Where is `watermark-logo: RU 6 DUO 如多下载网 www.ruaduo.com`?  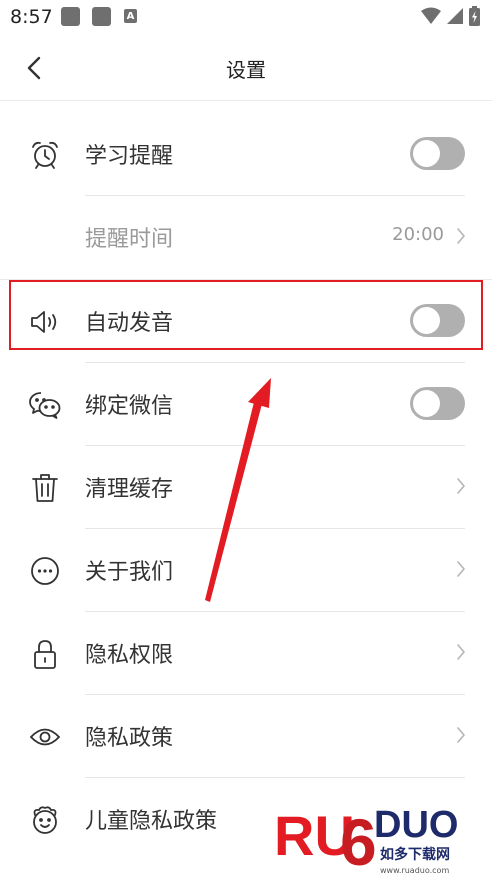 watermark-logo: RU 6 DUO 如多下载网 www.ruaduo.com is located at coordinates (381, 837).